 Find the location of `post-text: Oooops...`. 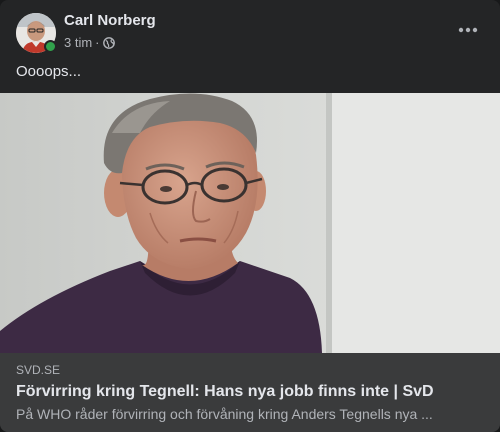

post-text: Oooops... is located at coordinates (49, 71).